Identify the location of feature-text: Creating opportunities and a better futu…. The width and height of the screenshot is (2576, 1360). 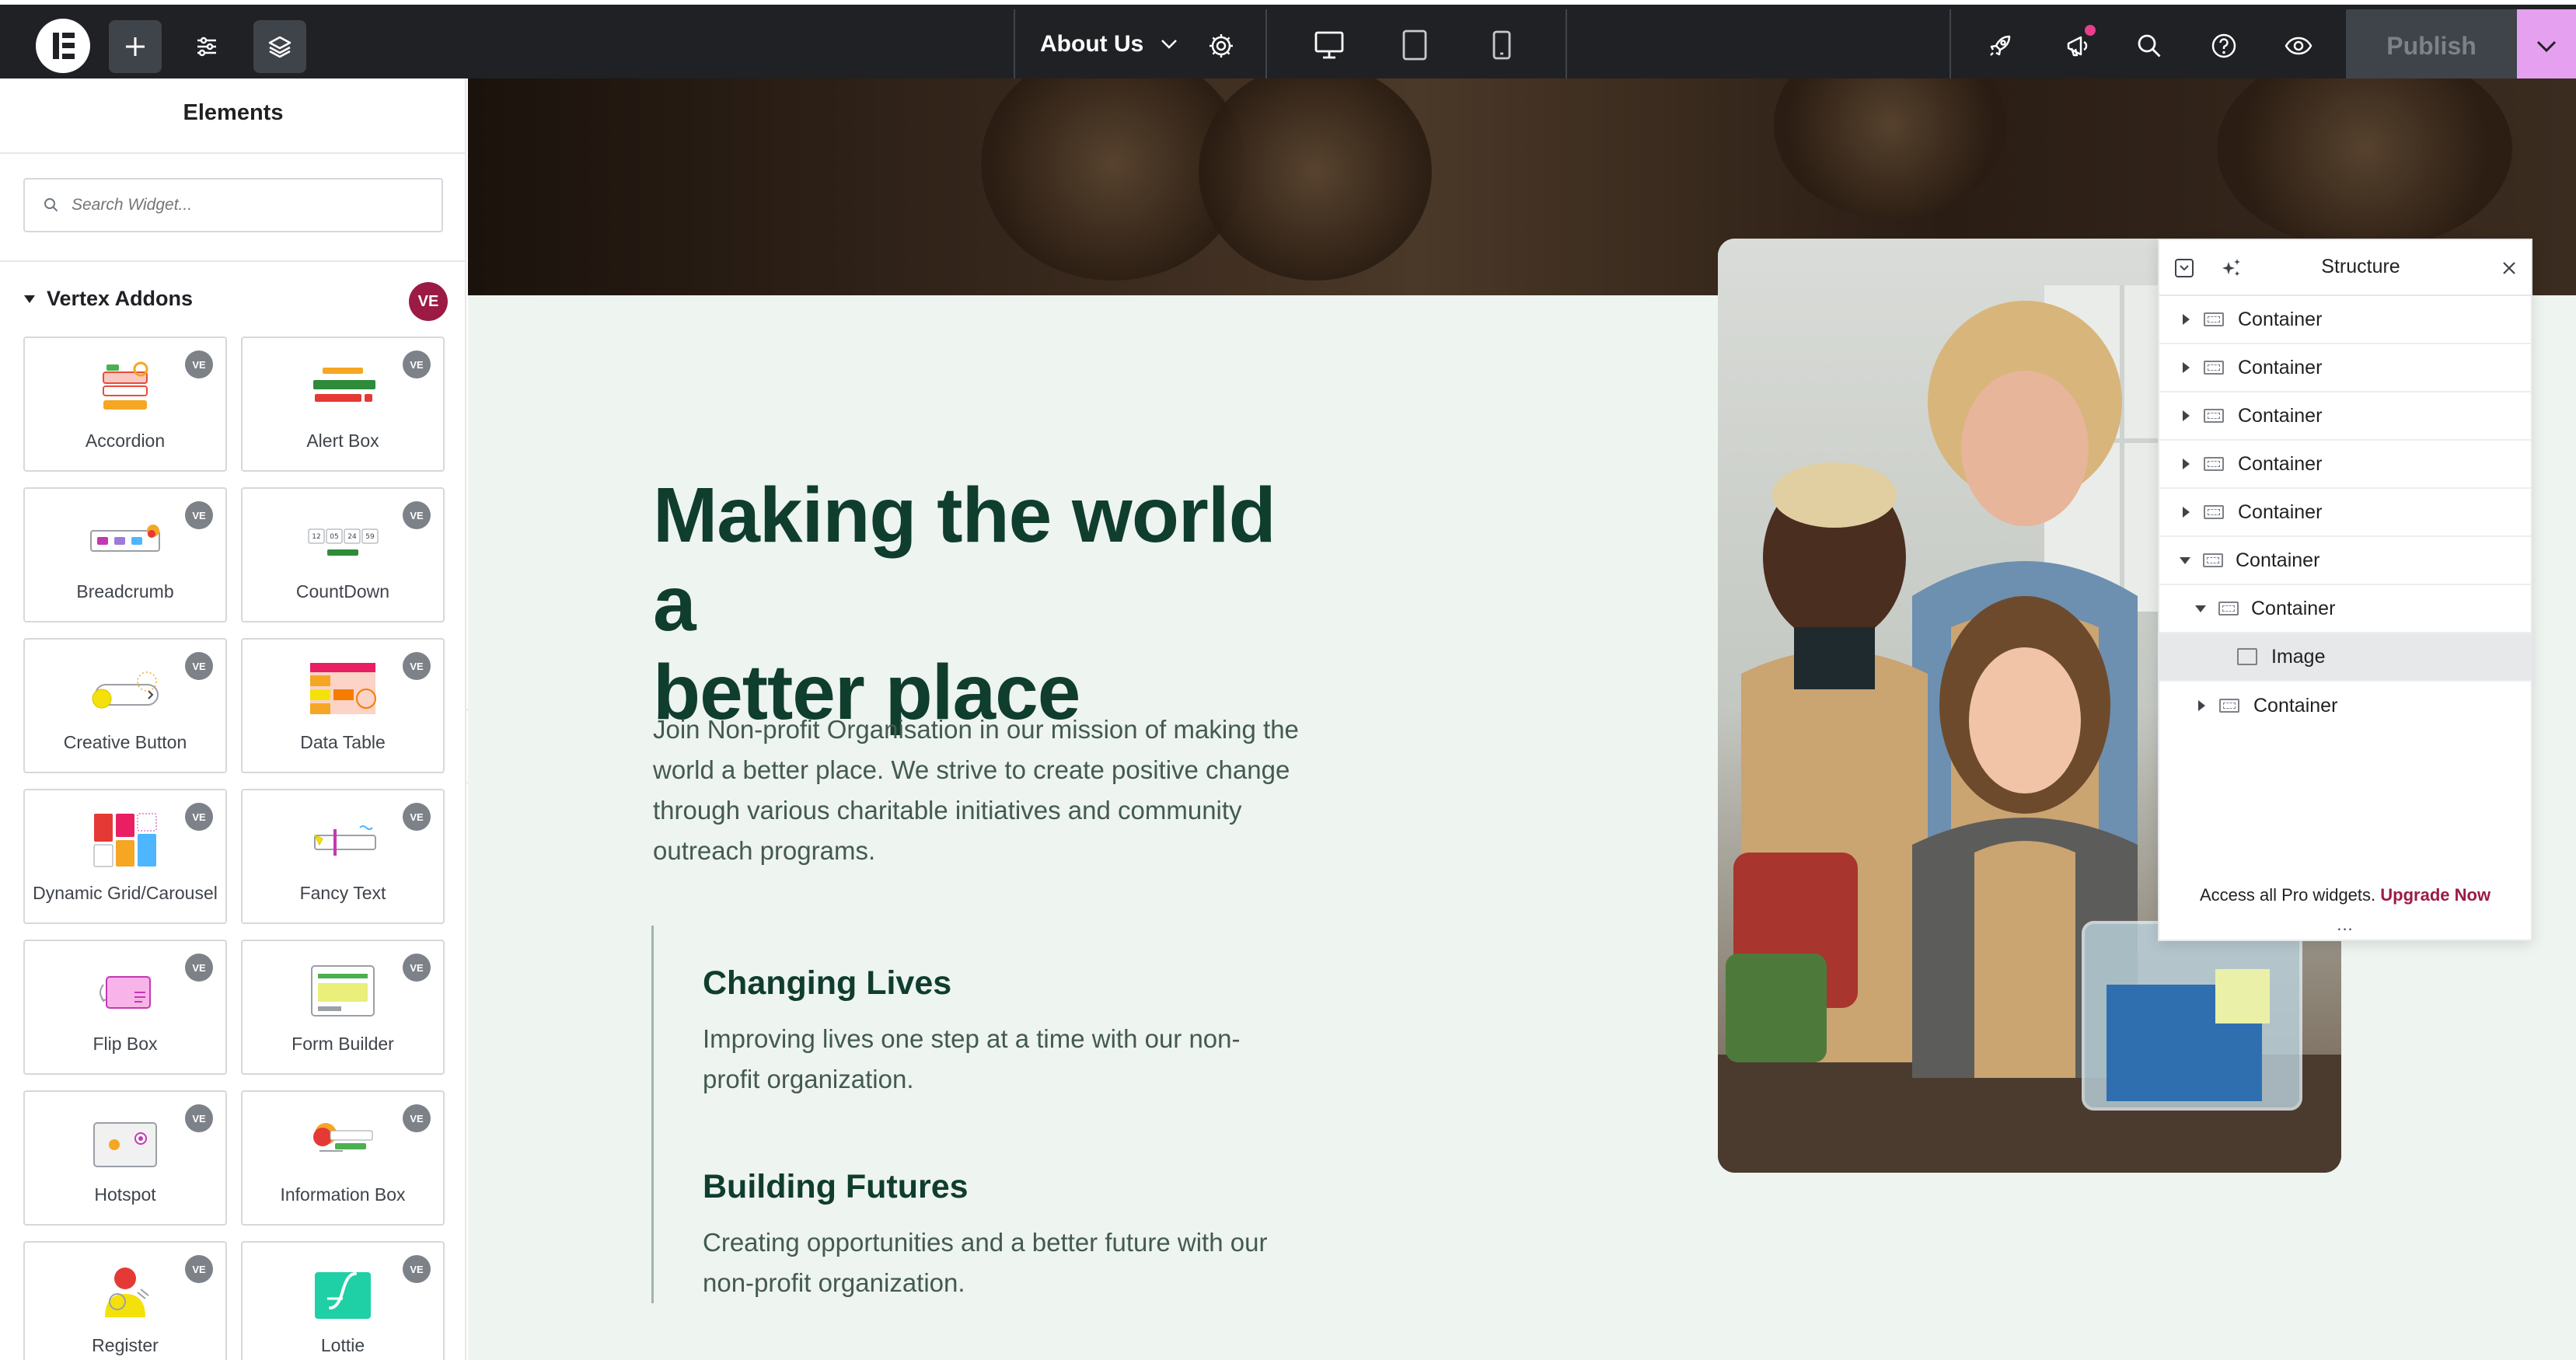
(998, 1262).